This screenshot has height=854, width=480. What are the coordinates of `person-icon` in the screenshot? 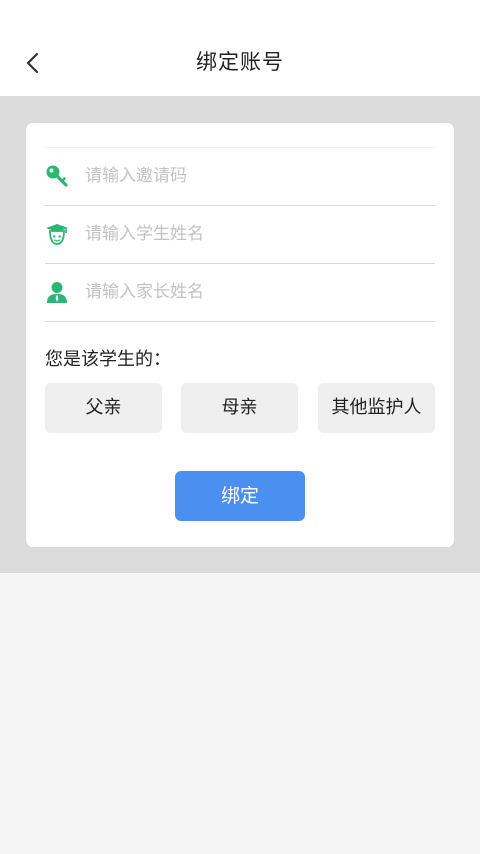 It's located at (57, 292).